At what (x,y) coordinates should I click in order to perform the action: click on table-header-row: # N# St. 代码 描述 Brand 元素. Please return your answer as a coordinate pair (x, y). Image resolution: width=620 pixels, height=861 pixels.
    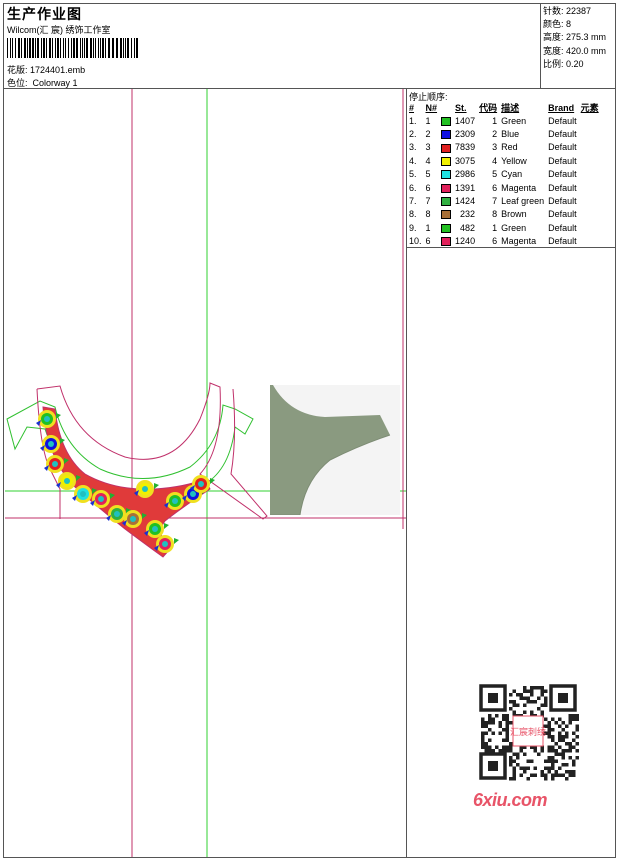
    Looking at the image, I should click on (504, 107).